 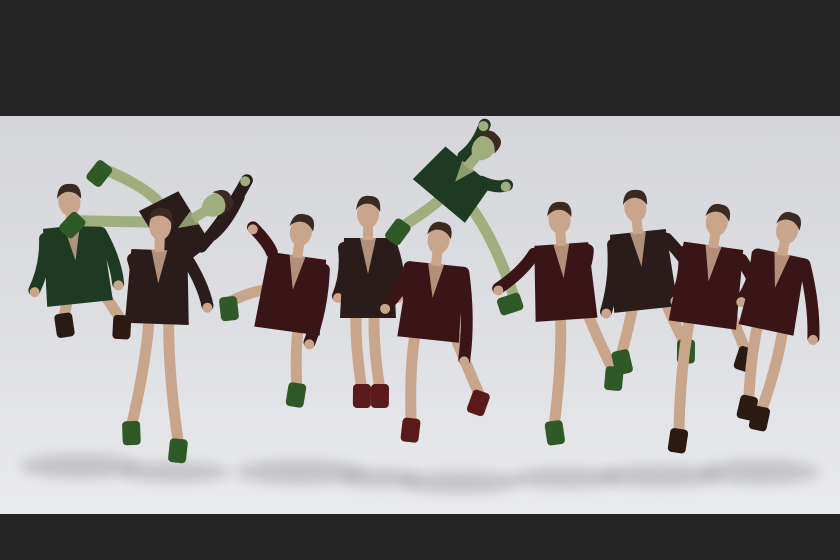 I want to click on arm, so click(x=197, y=282).